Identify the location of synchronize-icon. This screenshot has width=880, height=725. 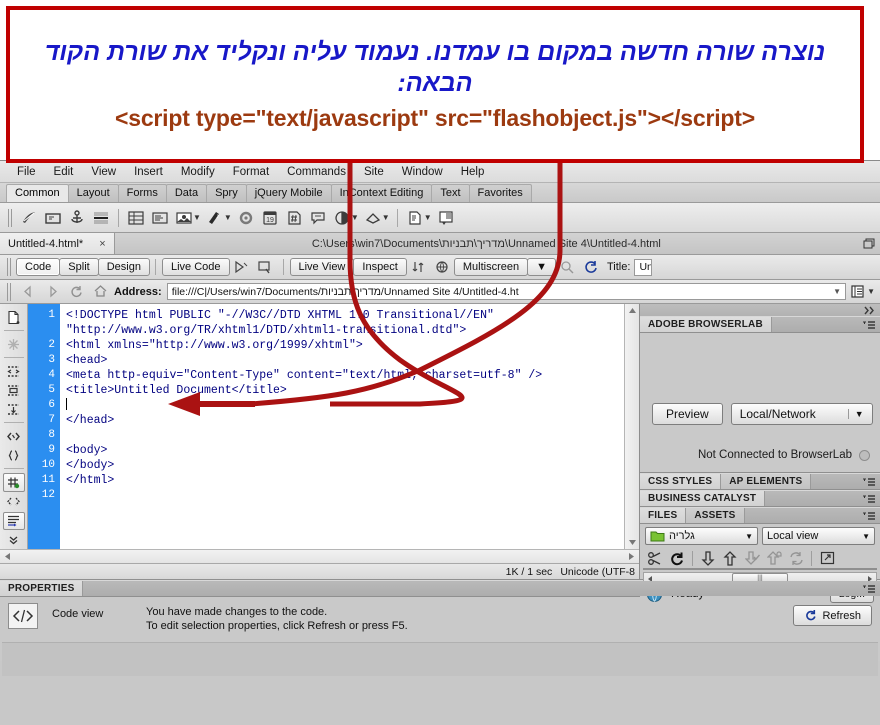
(796, 558).